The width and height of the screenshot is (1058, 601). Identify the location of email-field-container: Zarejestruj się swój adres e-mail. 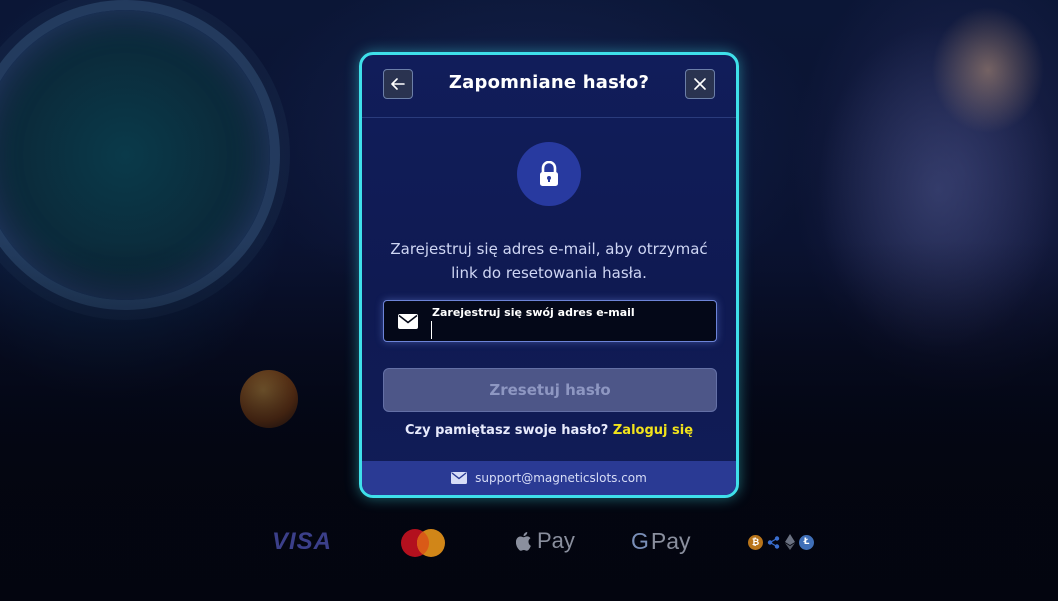
(550, 321).